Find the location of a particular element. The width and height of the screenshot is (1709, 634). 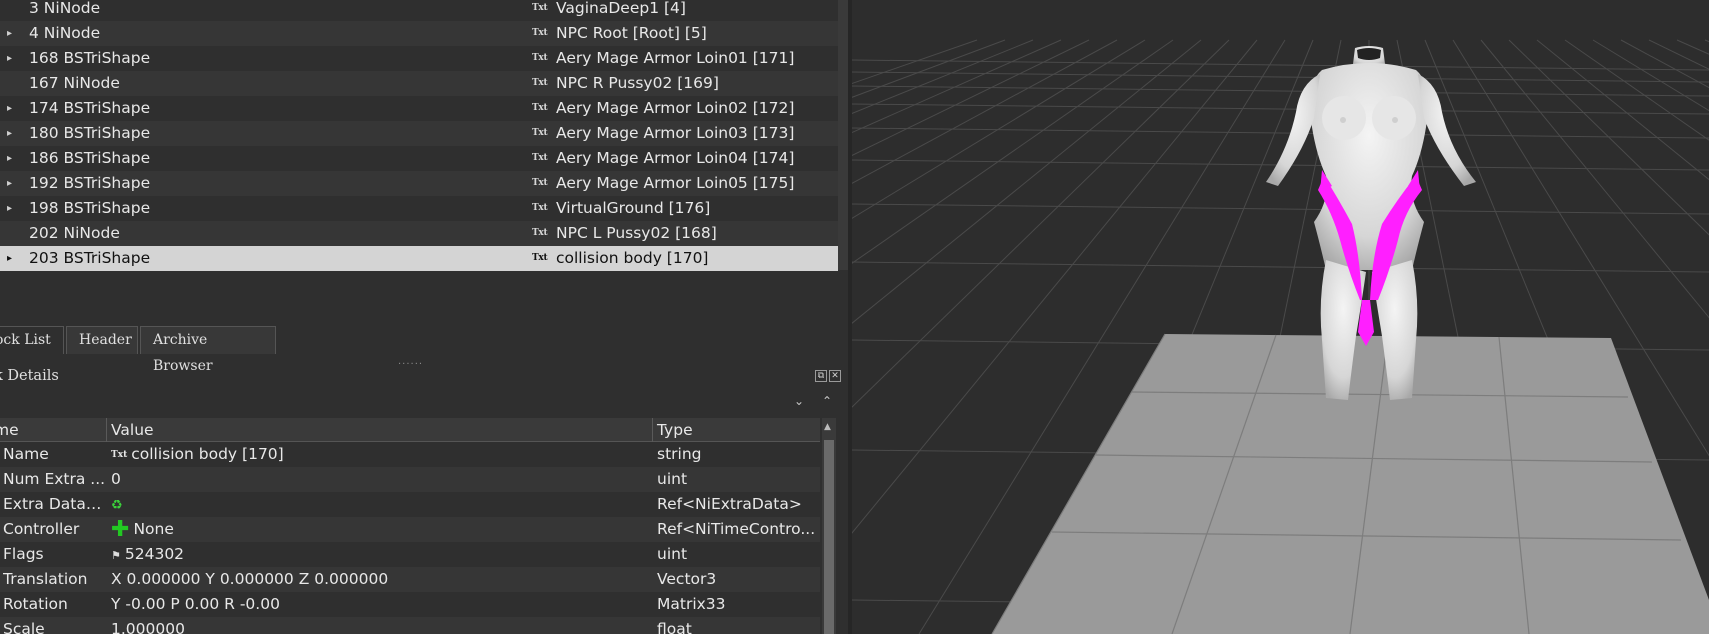

block-id-label: 180 BSTriShape is located at coordinates (90, 133).